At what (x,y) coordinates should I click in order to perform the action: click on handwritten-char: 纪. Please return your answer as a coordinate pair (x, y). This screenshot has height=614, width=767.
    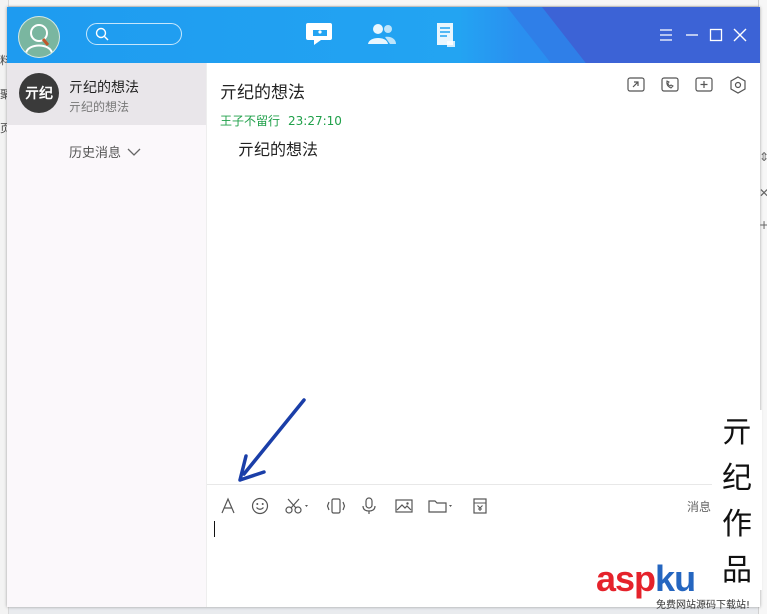
    Looking at the image, I should click on (737, 478).